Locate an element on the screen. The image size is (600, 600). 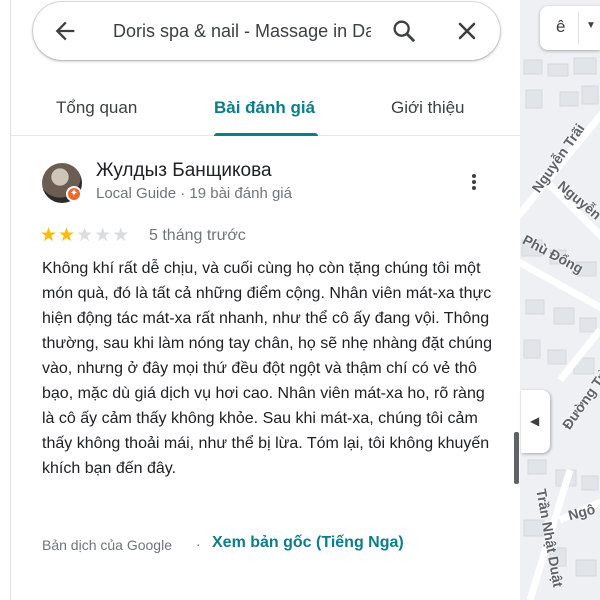
tab-reviews: Bài đánh giá is located at coordinates (264, 108).